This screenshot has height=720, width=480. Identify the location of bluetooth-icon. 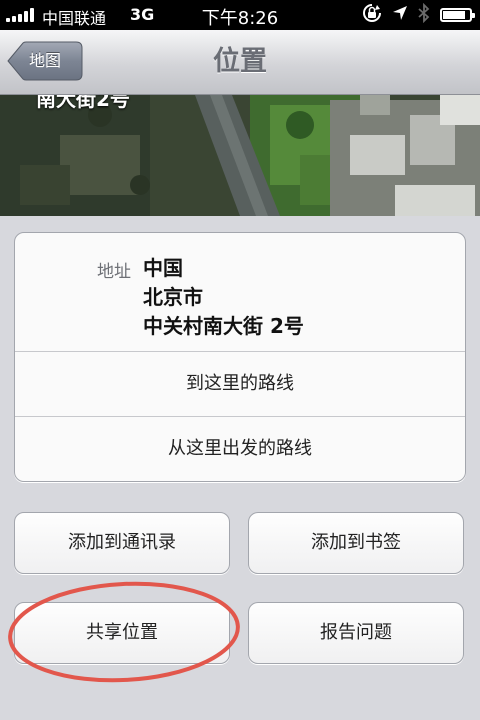
(424, 15).